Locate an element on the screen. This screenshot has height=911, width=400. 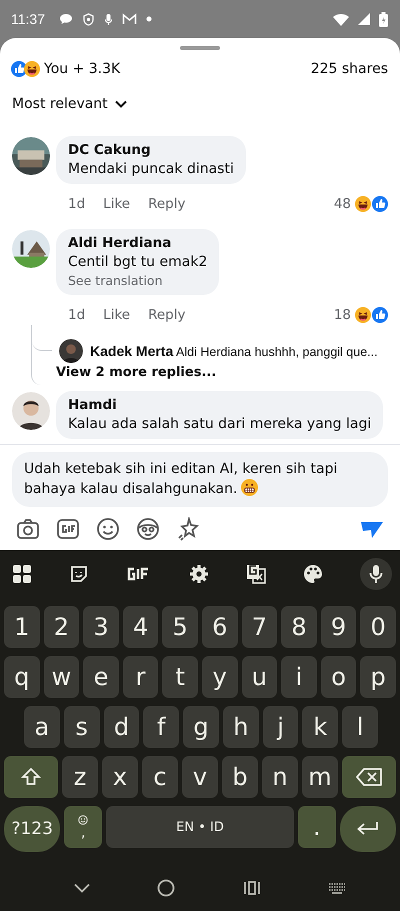
key: c is located at coordinates (160, 777).